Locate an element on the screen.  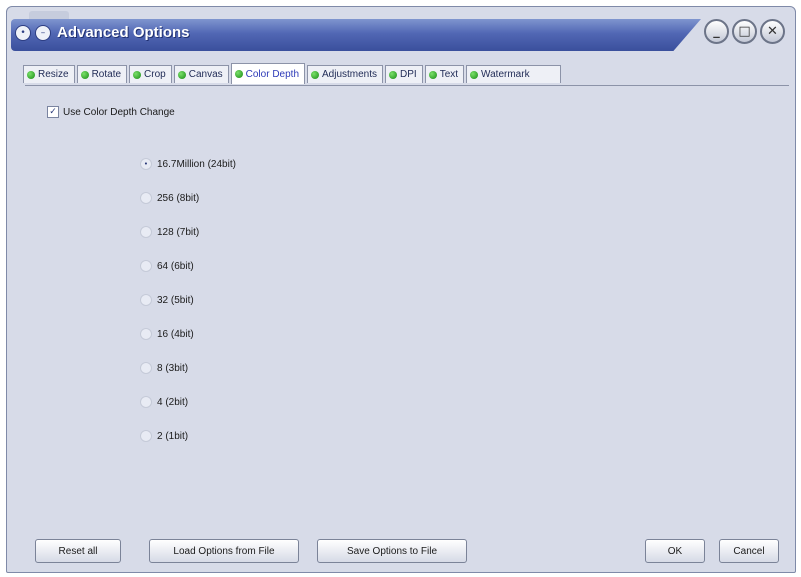
radio-label: 128 (7bit) is located at coordinates (178, 232).